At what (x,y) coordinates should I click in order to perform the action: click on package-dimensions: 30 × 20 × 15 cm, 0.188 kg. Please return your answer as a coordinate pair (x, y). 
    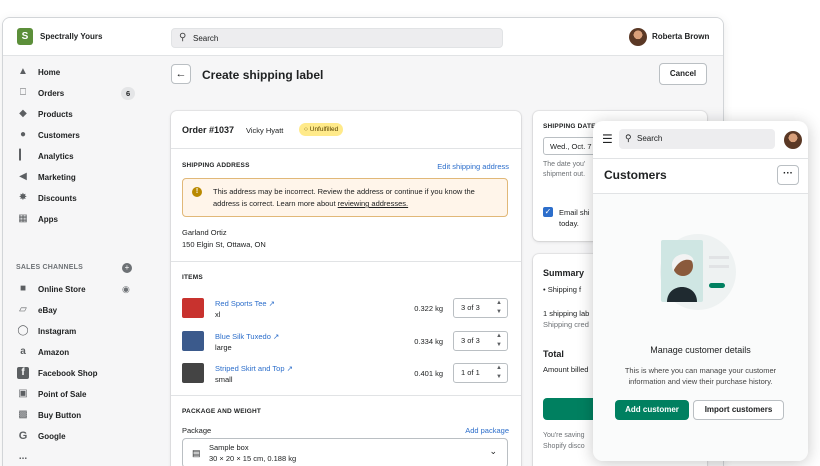
    Looking at the image, I should click on (253, 458).